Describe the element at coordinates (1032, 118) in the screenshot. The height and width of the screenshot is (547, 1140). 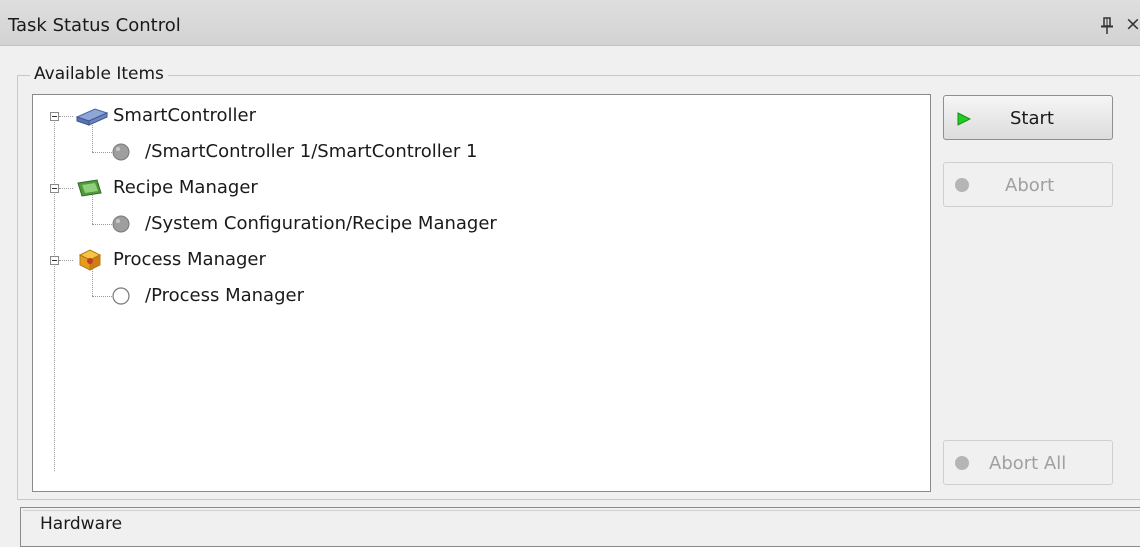
I see `start-button-label: Start` at that location.